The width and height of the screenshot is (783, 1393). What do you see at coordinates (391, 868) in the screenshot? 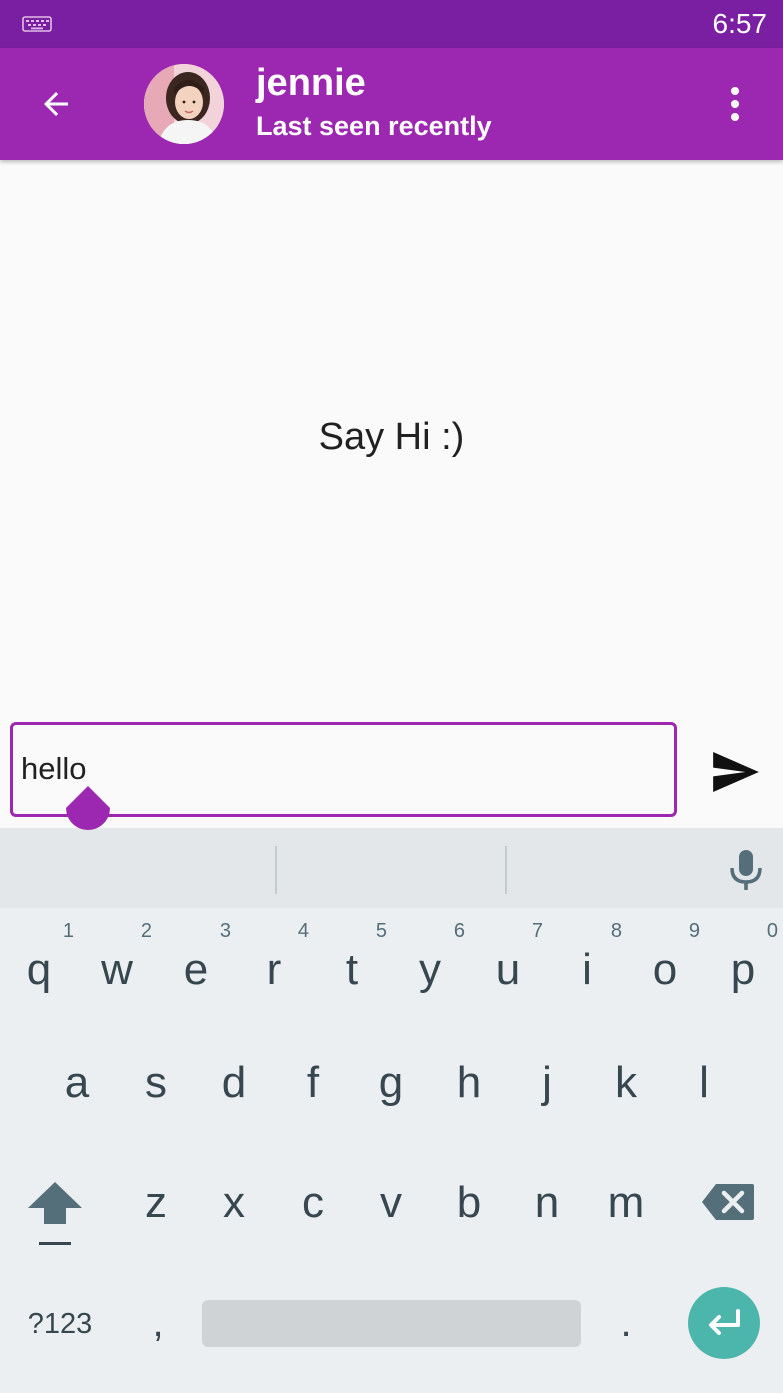
I see `suggestion-strip` at bounding box center [391, 868].